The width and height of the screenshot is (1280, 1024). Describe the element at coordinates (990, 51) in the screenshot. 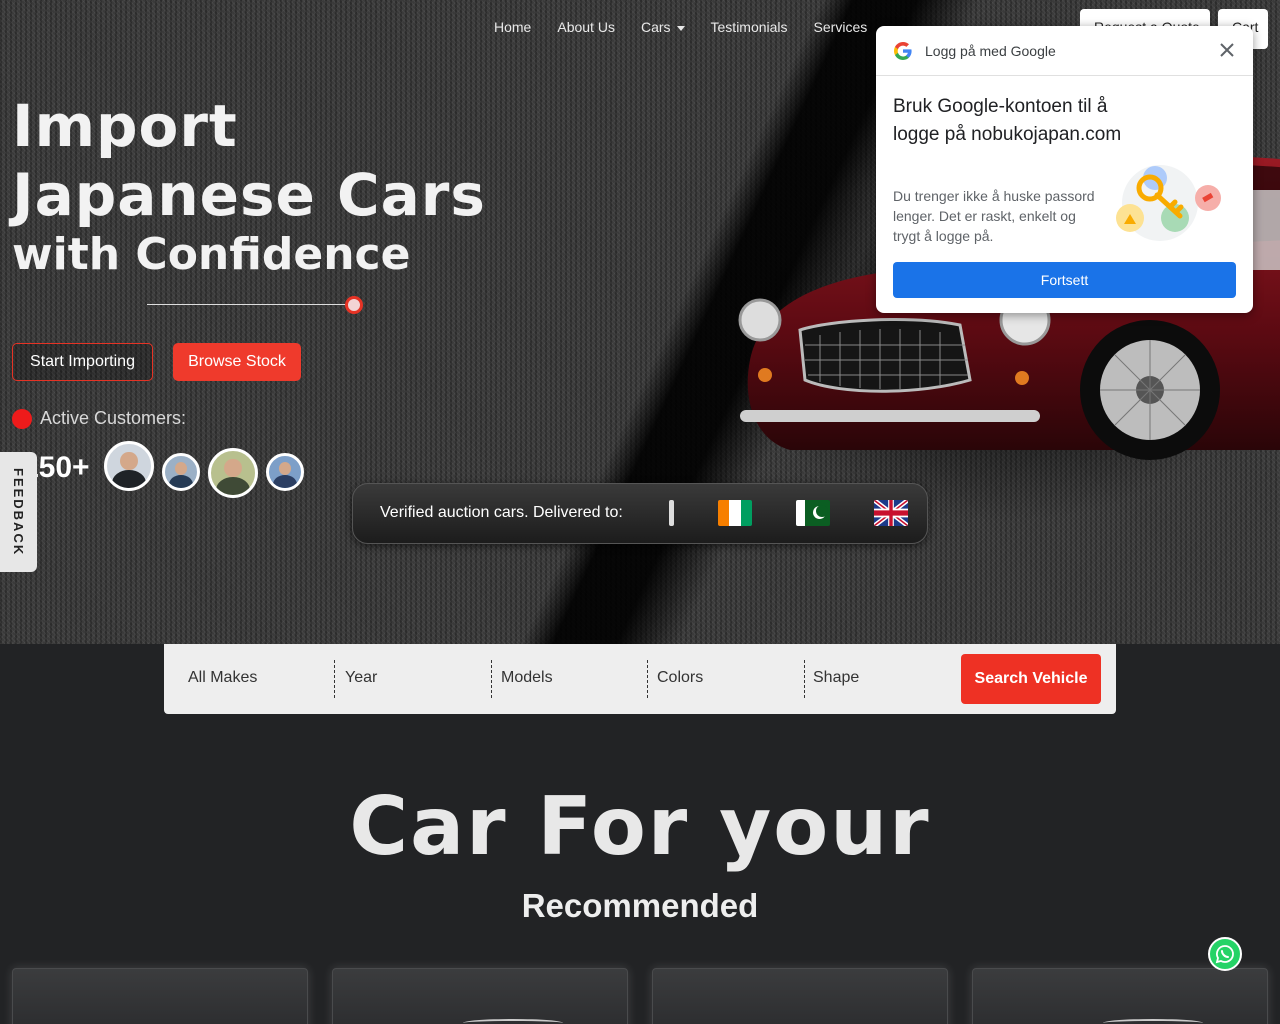

I see `google-popup-title: Logg på med Google` at that location.